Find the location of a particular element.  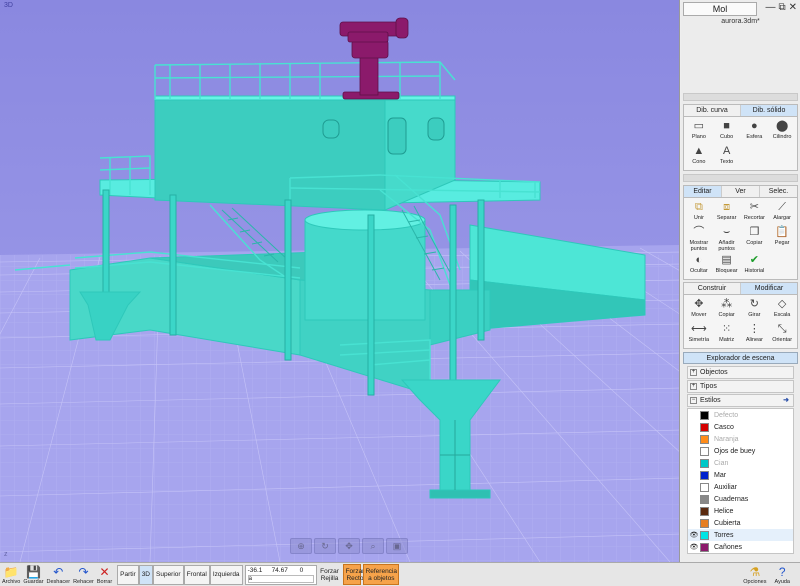

style-row-defecto: Defecto is located at coordinates (740, 415).